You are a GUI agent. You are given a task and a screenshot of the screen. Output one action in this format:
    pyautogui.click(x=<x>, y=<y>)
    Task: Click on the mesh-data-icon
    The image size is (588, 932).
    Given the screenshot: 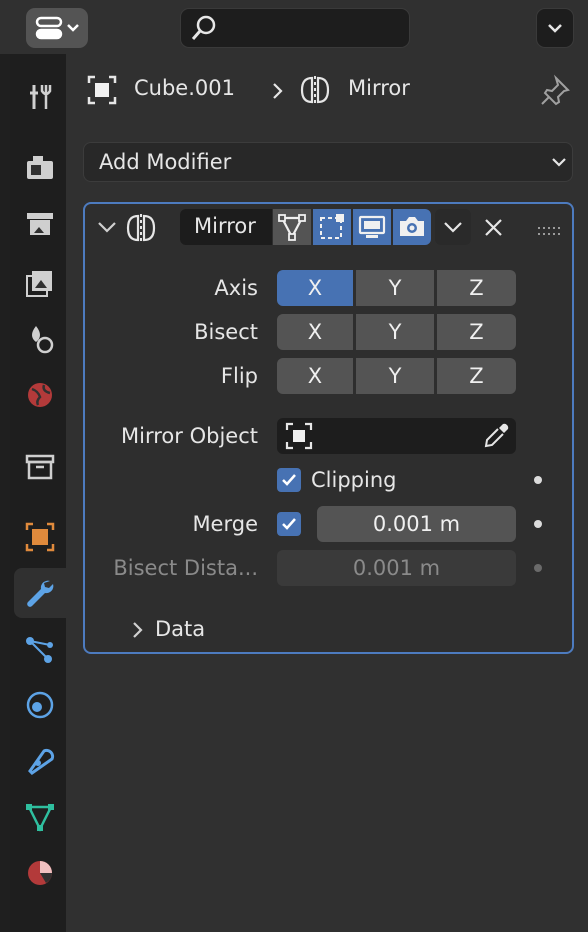 What is the action you would take?
    pyautogui.click(x=40, y=818)
    